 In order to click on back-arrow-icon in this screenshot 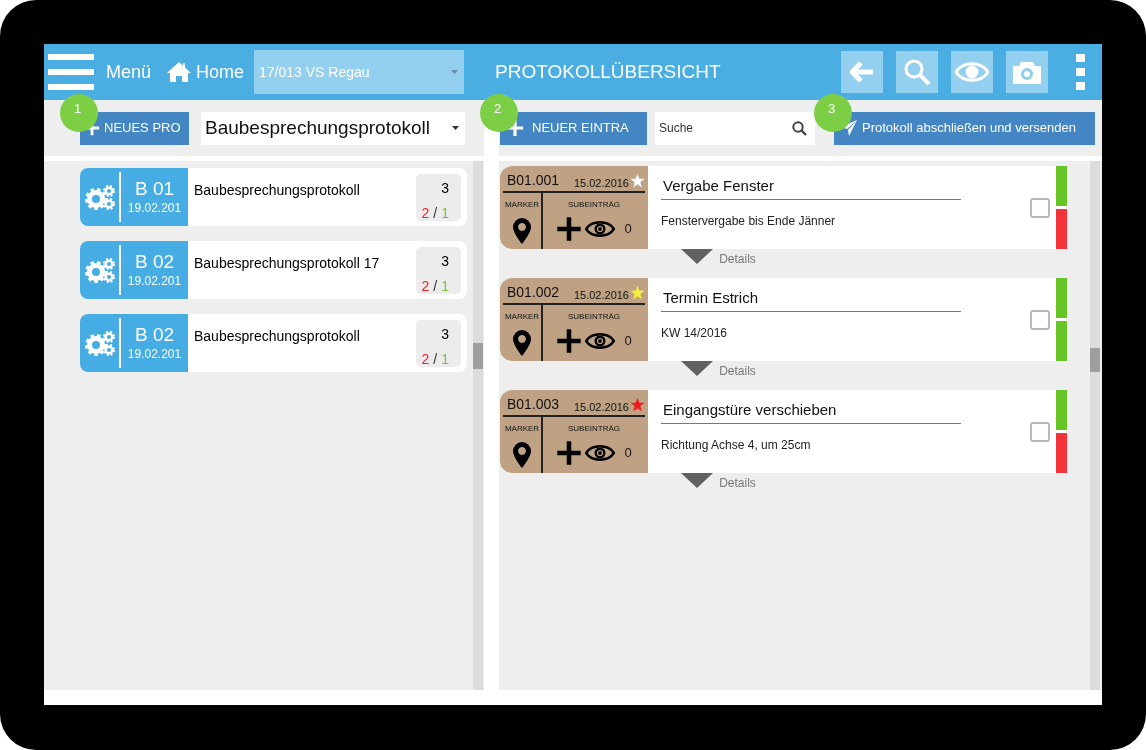, I will do `click(862, 72)`.